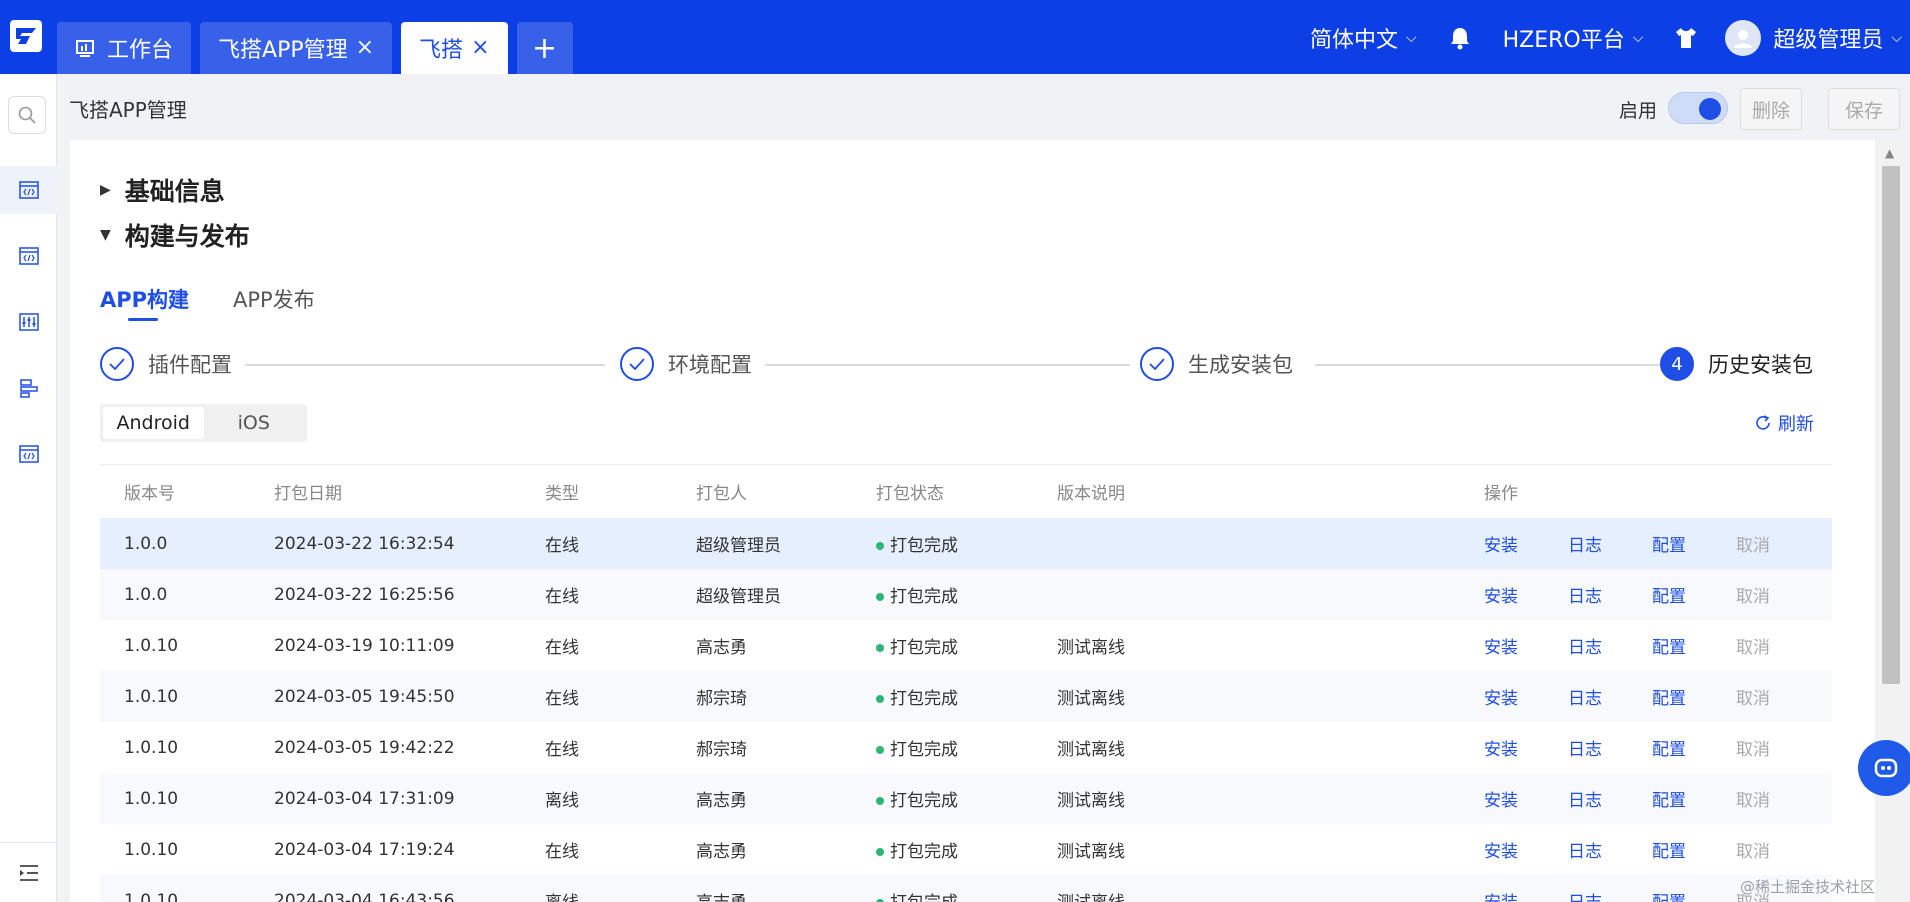  I want to click on bell-icon, so click(1459, 39).